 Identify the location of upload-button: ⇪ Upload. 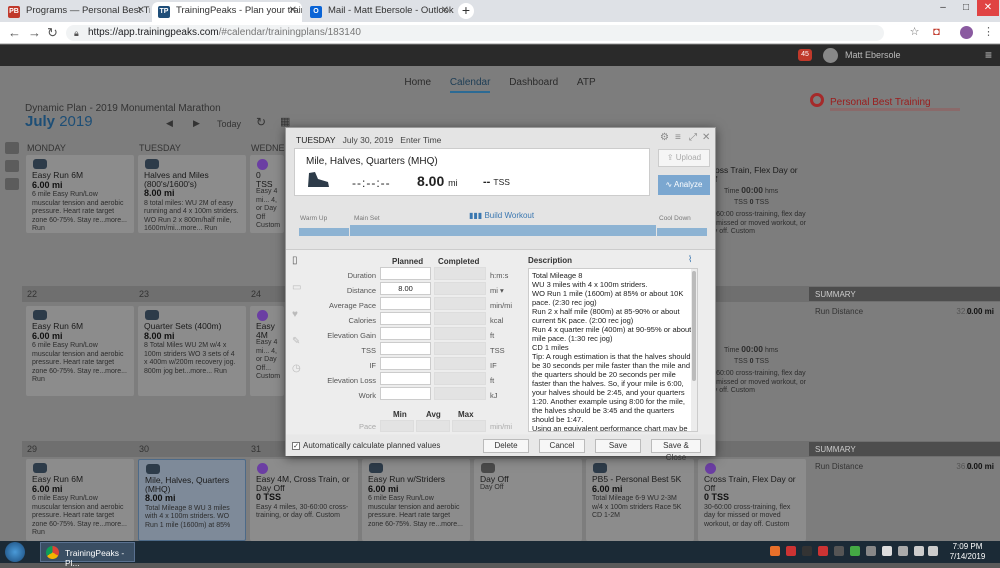
(684, 158).